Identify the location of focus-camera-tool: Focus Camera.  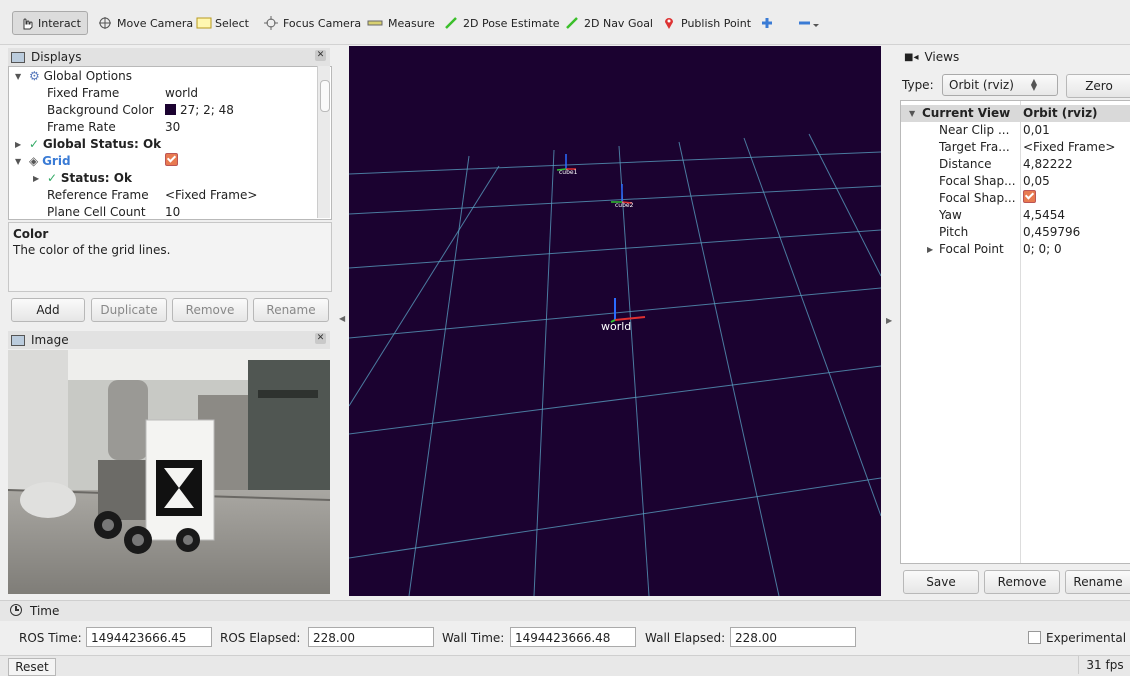
(312, 23).